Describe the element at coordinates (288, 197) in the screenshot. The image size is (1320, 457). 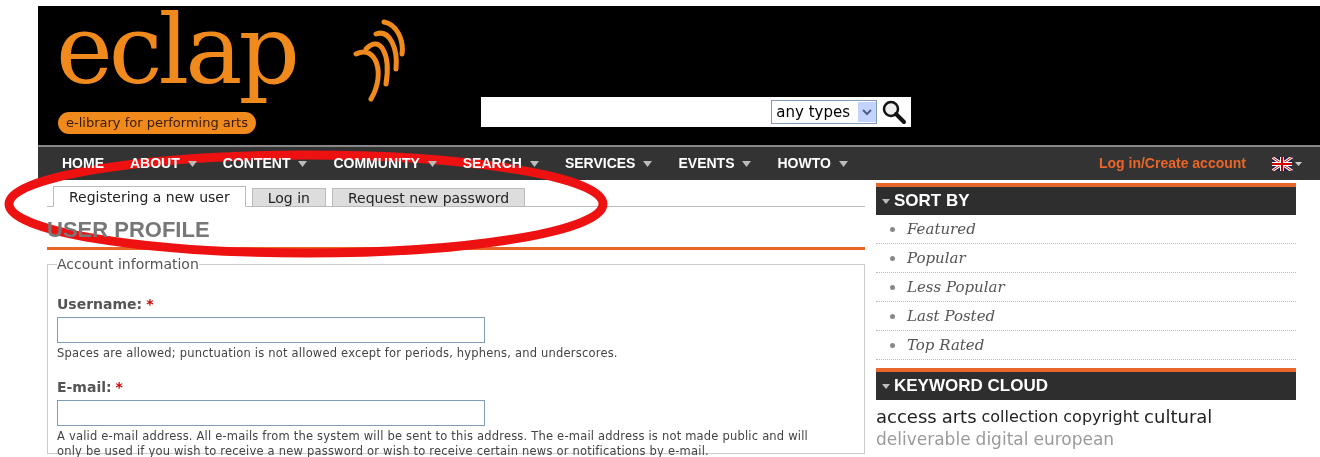
I see `tab: Log in` at that location.